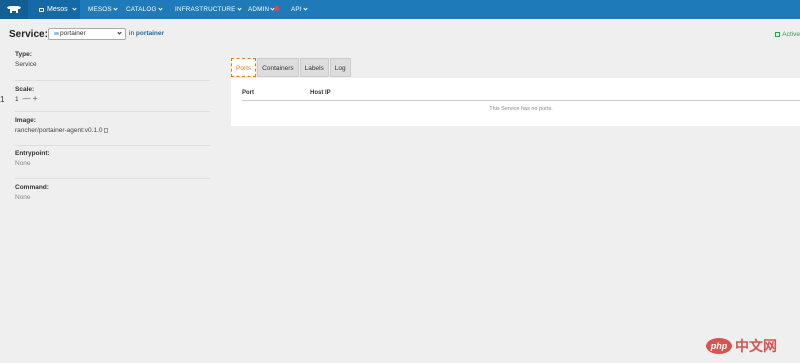 Image resolution: width=800 pixels, height=363 pixels. I want to click on nav-item-label: MESOS, so click(100, 9).